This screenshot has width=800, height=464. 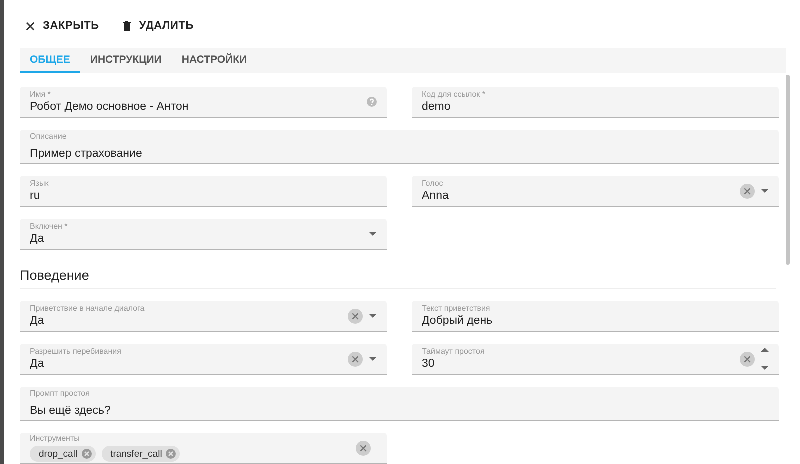 I want to click on close-button: ЗАКРЫТЬ, so click(x=63, y=26).